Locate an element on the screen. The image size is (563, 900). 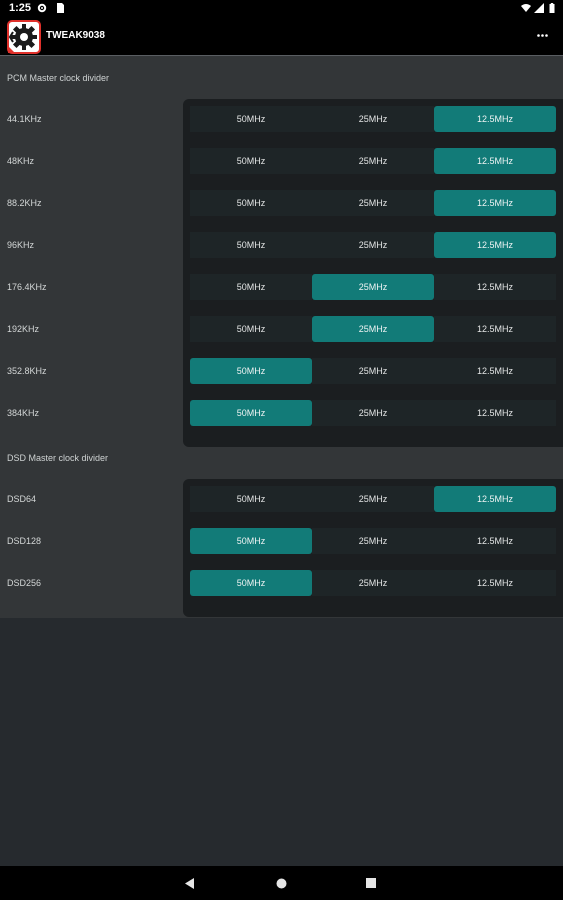
navigation-bar is located at coordinates (281, 883).